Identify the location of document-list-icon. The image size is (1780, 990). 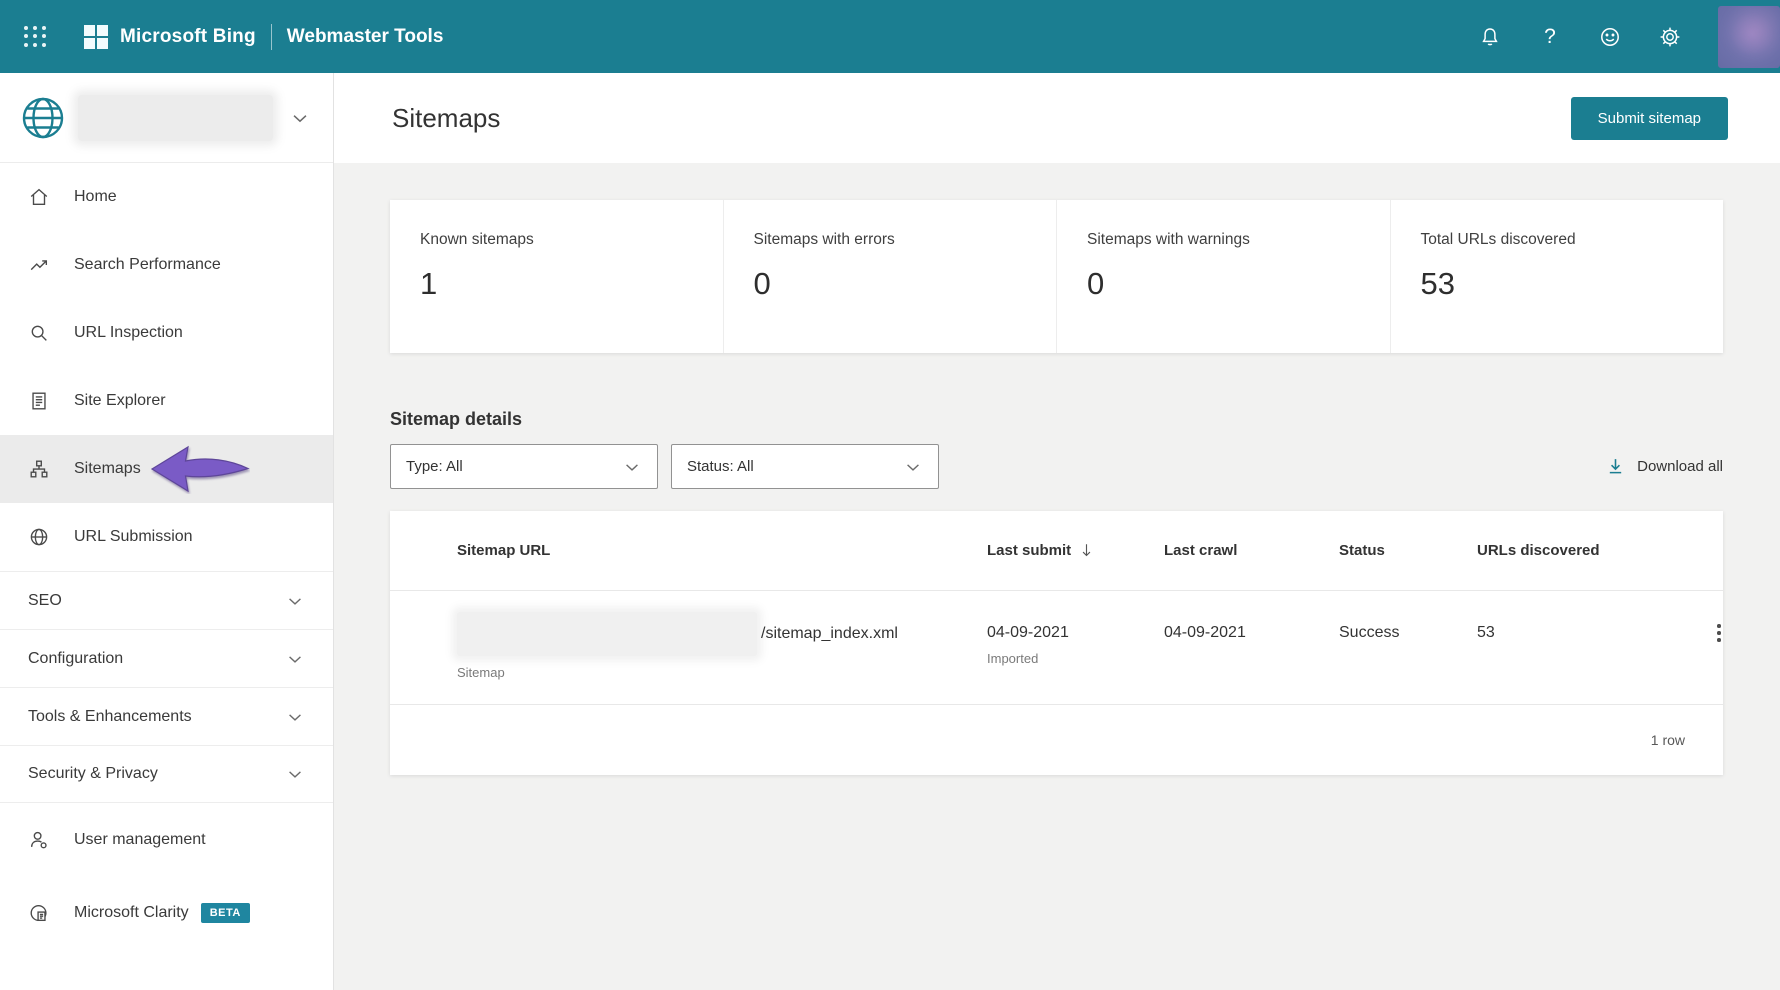
(39, 401).